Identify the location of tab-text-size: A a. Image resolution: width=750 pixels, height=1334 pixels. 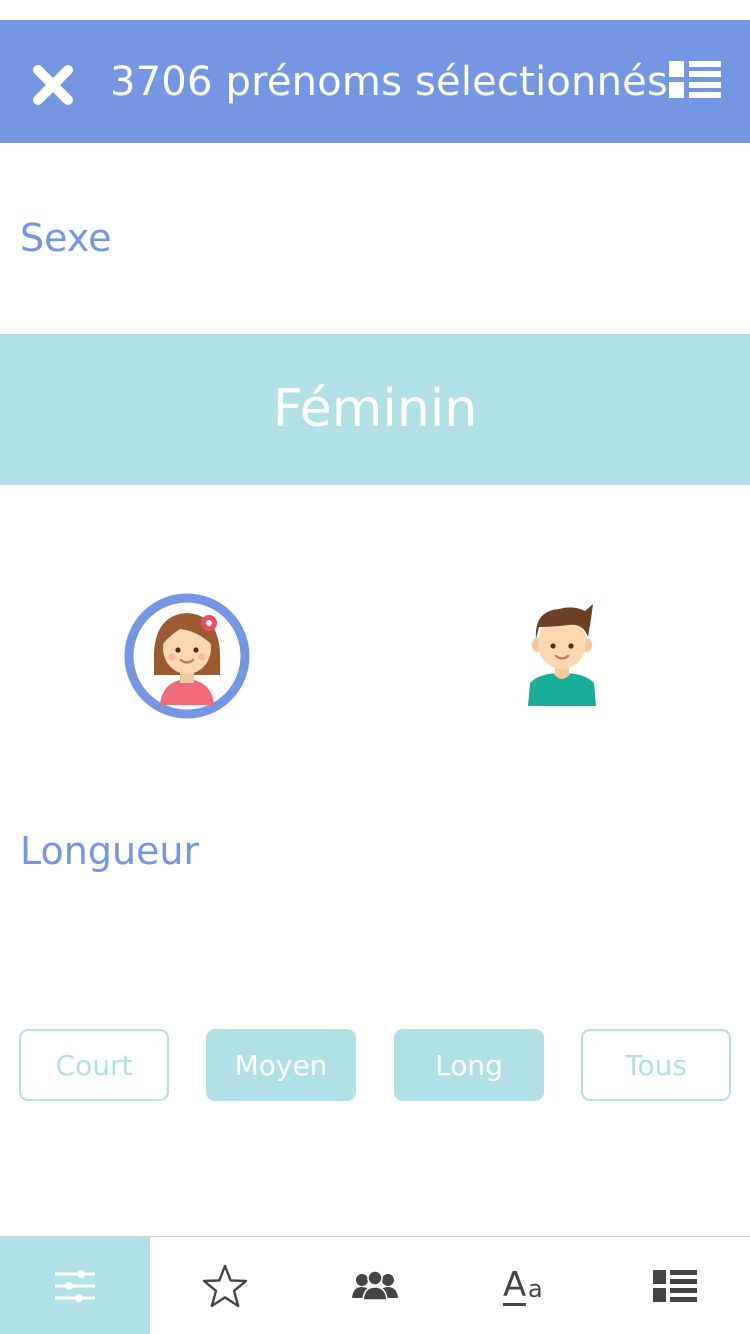
(525, 1285).